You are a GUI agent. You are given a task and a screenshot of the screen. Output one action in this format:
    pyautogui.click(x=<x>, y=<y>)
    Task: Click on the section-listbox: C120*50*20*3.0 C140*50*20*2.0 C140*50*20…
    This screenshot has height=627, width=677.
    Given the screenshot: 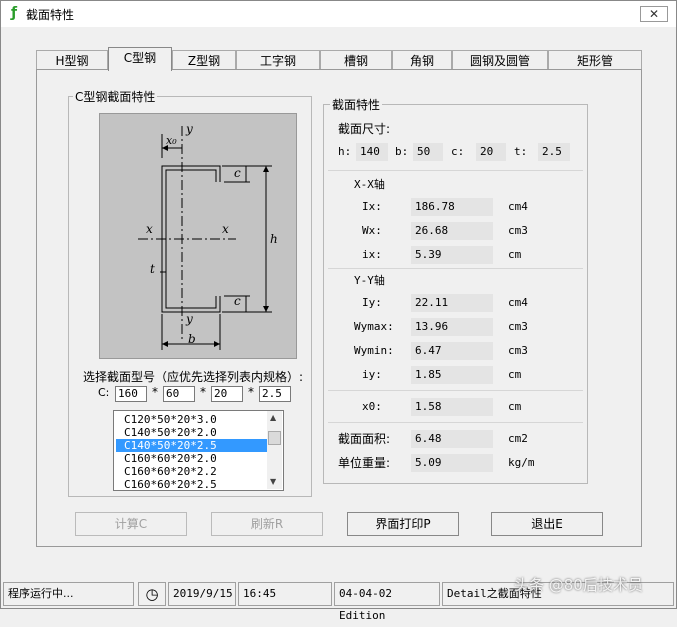 What is the action you would take?
    pyautogui.click(x=198, y=450)
    